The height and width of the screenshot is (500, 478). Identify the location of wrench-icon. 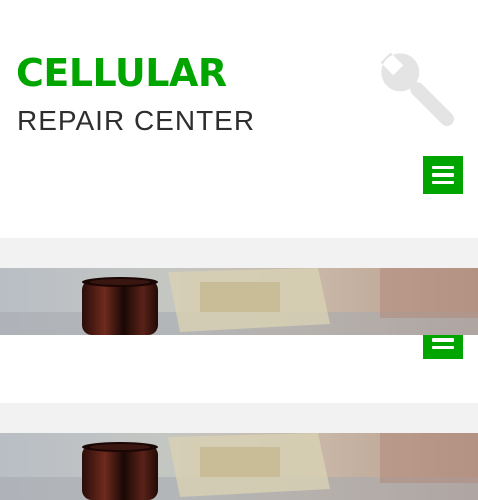
(417, 89).